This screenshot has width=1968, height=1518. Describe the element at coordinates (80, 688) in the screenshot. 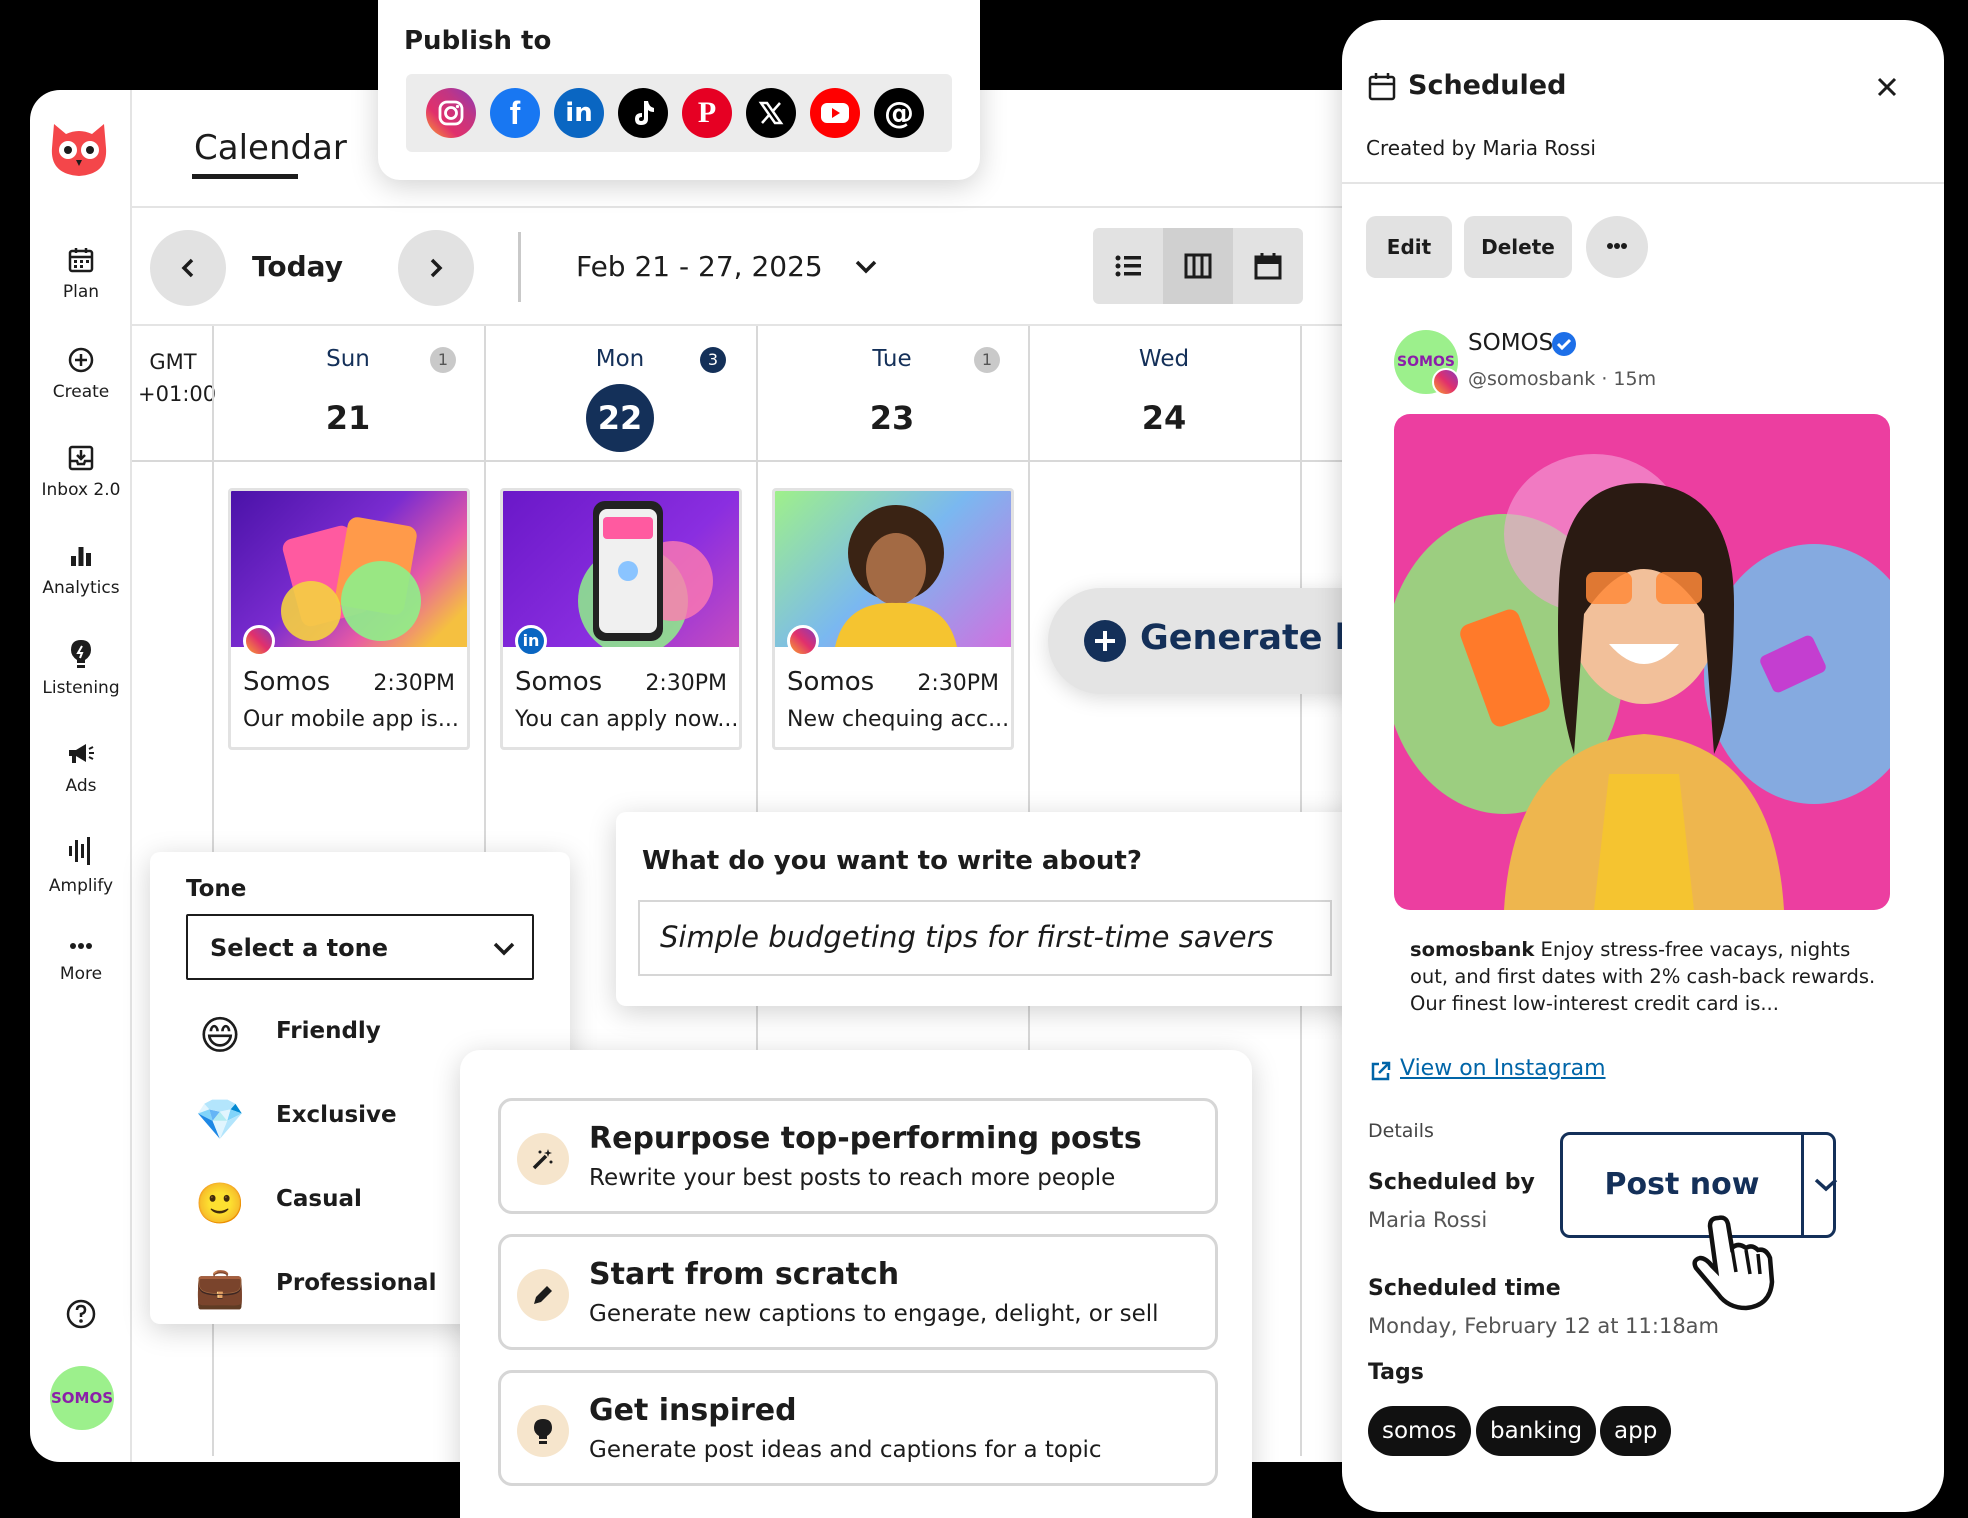

I see `sidebar-label: Listening` at that location.